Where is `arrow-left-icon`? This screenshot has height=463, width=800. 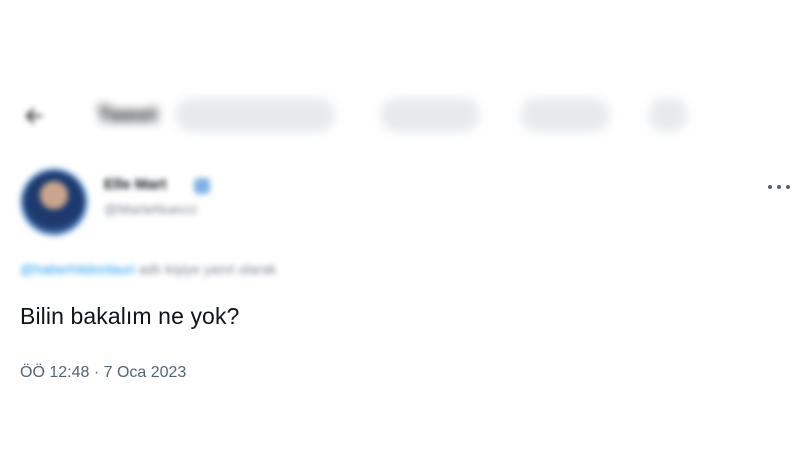 arrow-left-icon is located at coordinates (34, 116).